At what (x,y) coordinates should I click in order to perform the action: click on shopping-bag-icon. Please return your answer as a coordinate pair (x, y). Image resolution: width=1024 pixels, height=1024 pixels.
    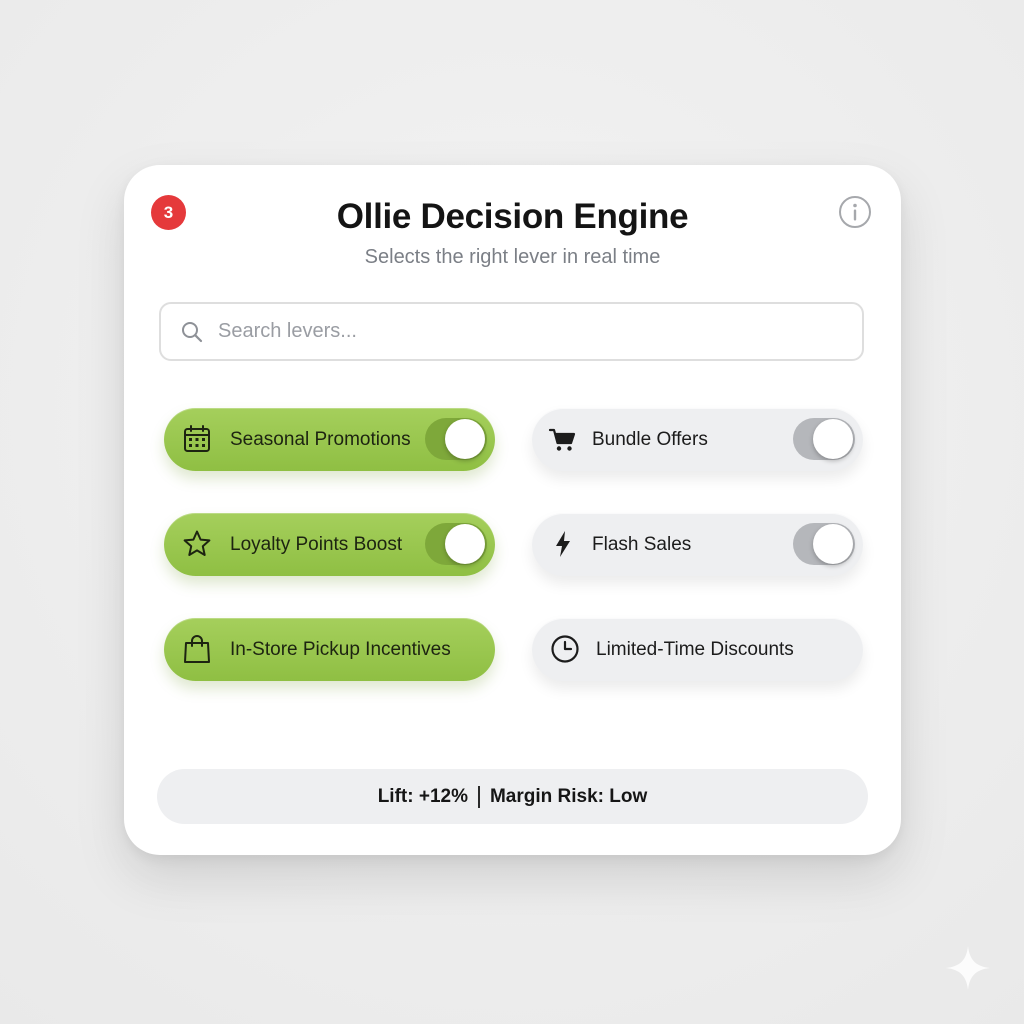
    Looking at the image, I should click on (197, 649).